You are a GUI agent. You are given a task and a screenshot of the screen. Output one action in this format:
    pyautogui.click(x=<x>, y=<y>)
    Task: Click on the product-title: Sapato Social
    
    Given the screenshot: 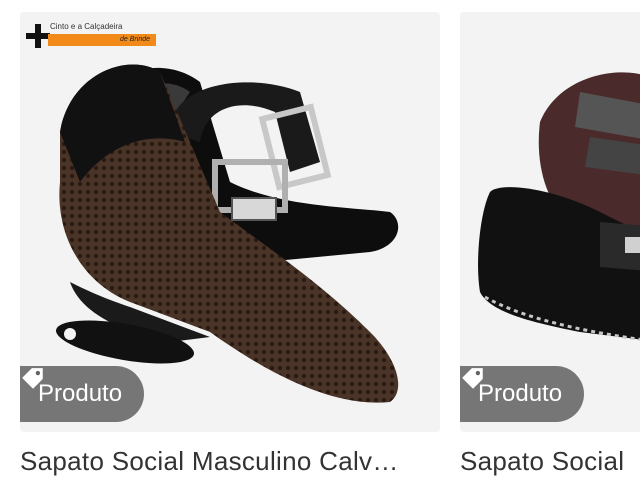 What is the action you would take?
    pyautogui.click(x=550, y=461)
    